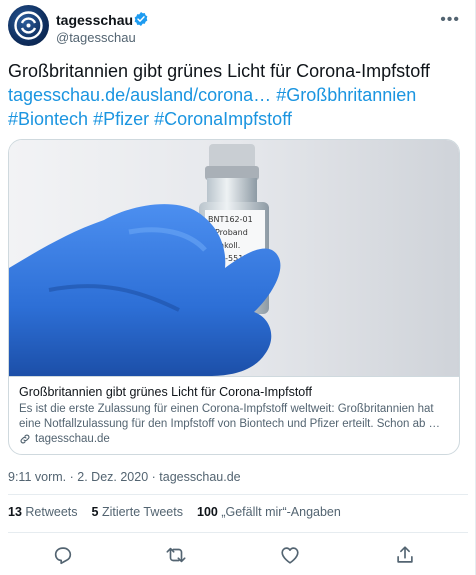  Describe the element at coordinates (176, 555) in the screenshot. I see `retweet-icon` at that location.